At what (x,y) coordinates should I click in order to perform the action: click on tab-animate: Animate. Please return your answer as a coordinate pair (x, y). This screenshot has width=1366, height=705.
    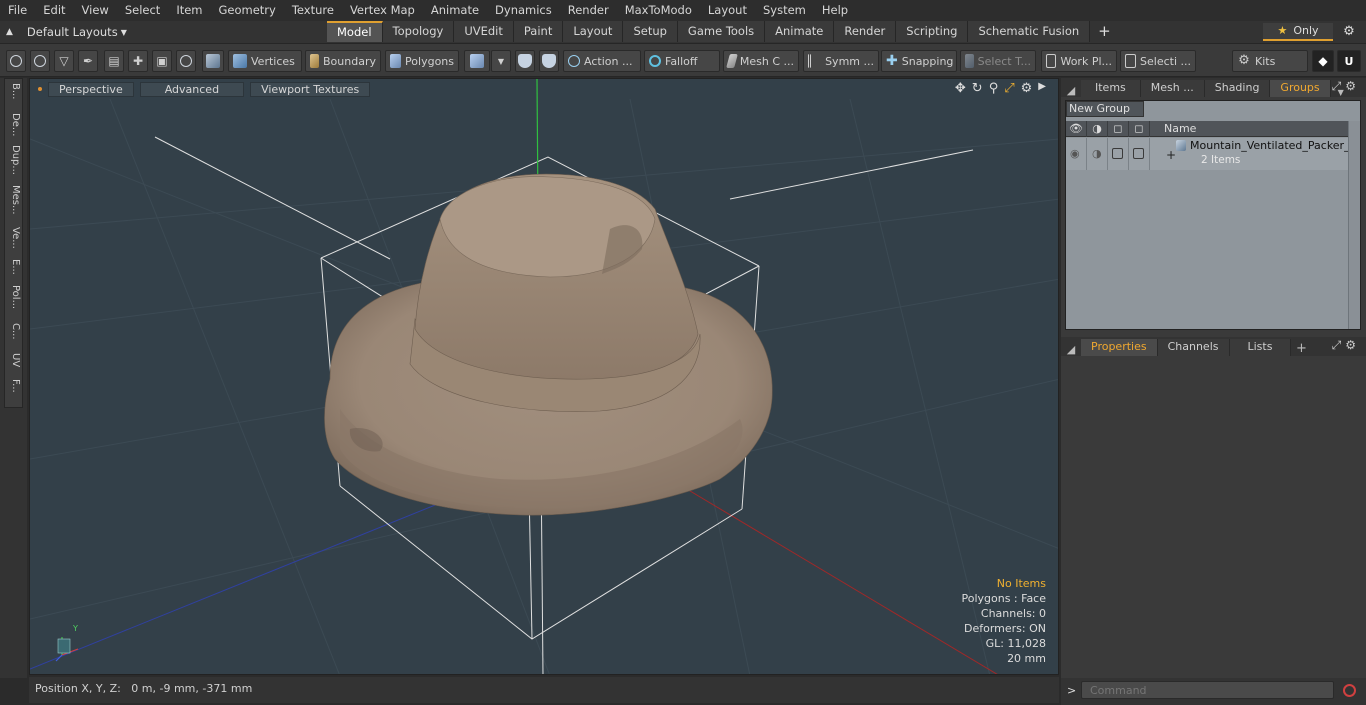
    Looking at the image, I should click on (800, 31).